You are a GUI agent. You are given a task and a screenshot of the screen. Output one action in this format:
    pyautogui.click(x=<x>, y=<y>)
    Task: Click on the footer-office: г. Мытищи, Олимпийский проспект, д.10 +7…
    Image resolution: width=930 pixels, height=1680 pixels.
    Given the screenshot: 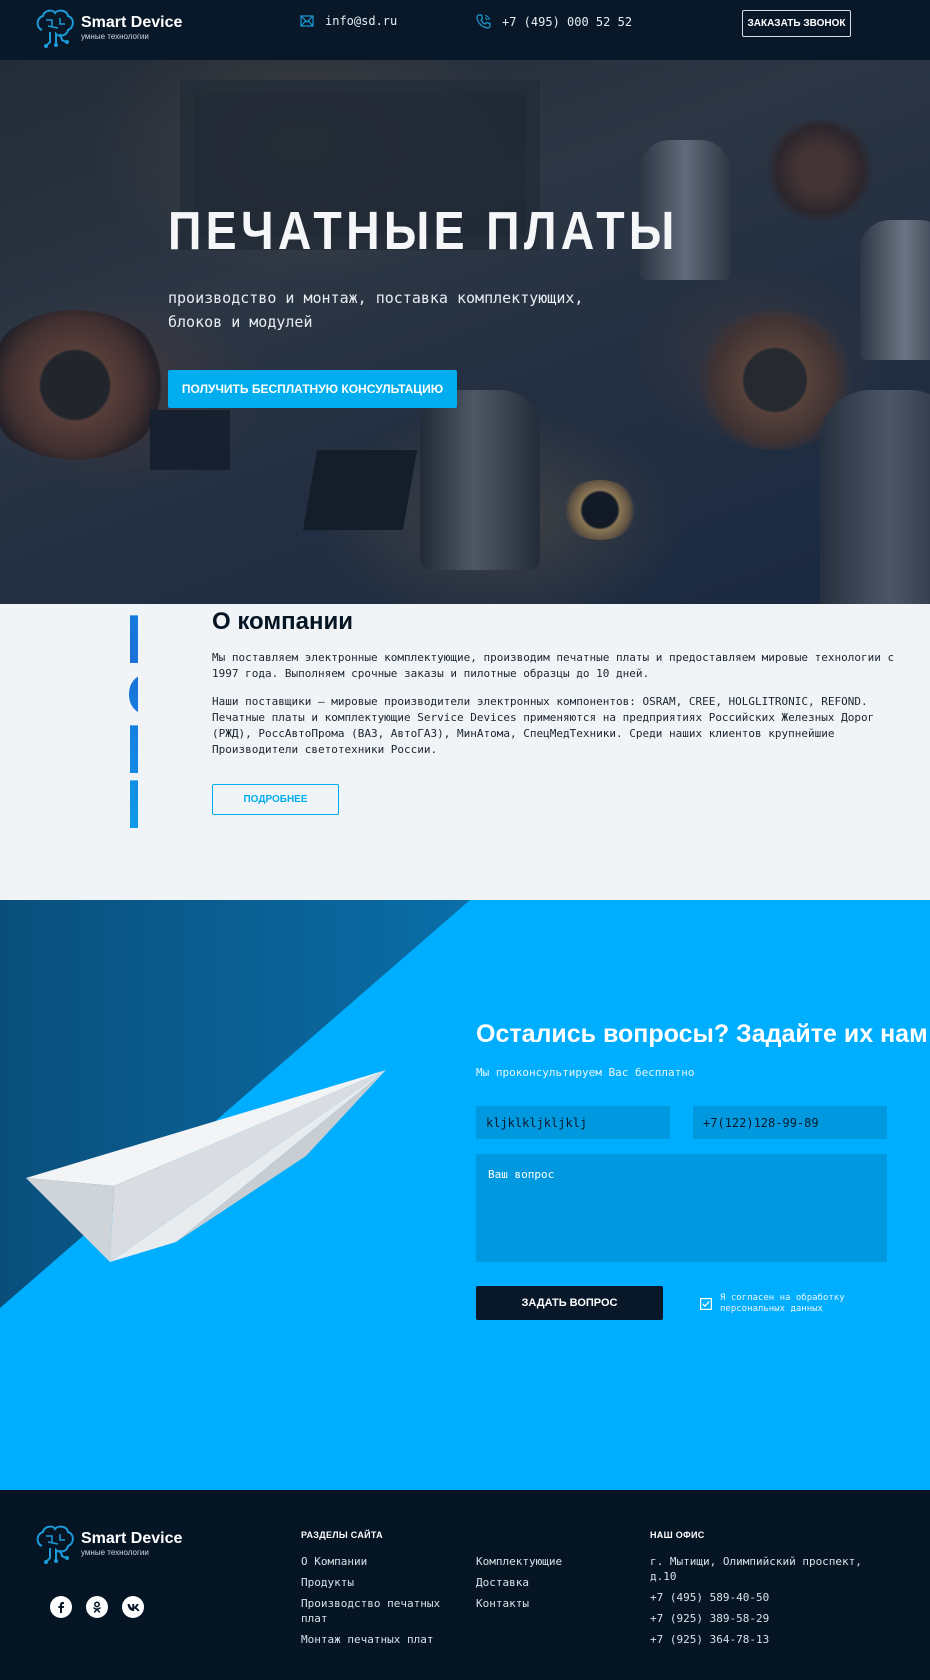 What is the action you would take?
    pyautogui.click(x=765, y=1603)
    